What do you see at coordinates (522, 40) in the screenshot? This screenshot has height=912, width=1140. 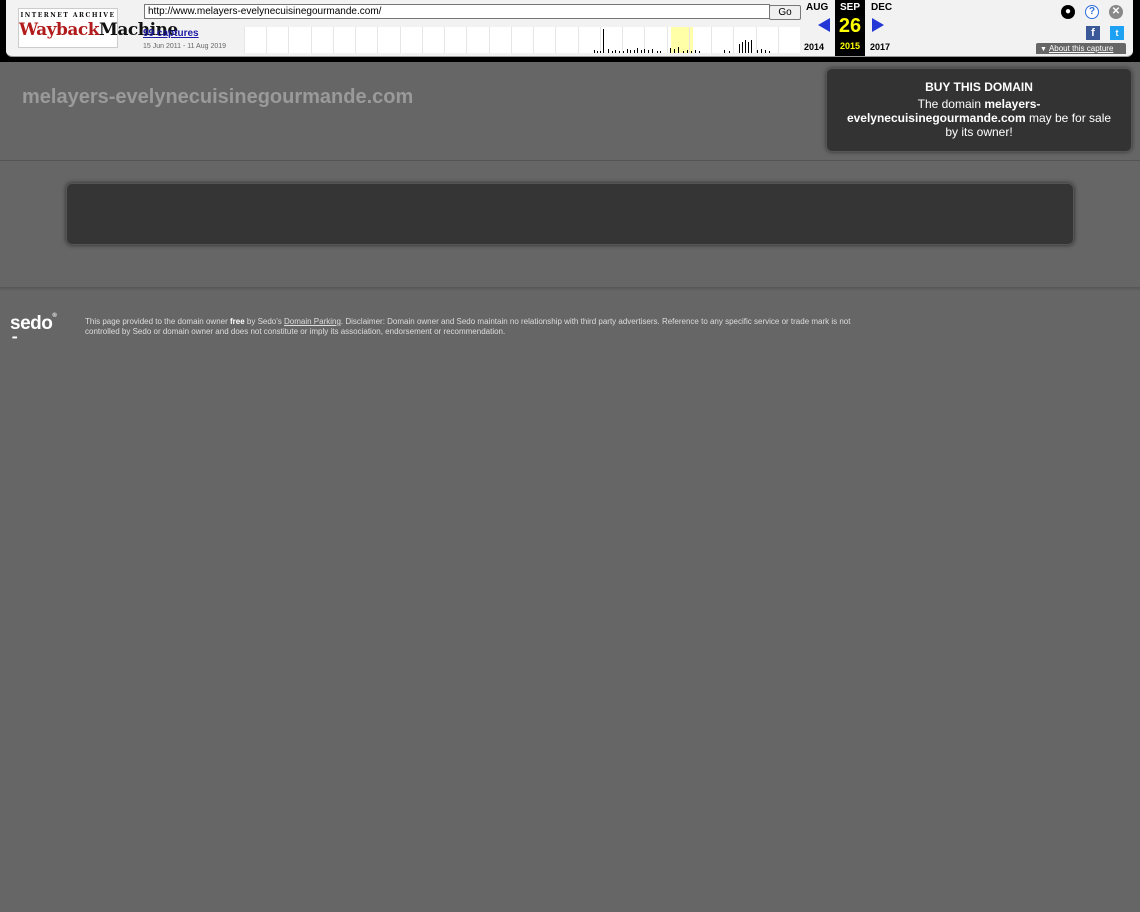 I see `capture-sparkline` at bounding box center [522, 40].